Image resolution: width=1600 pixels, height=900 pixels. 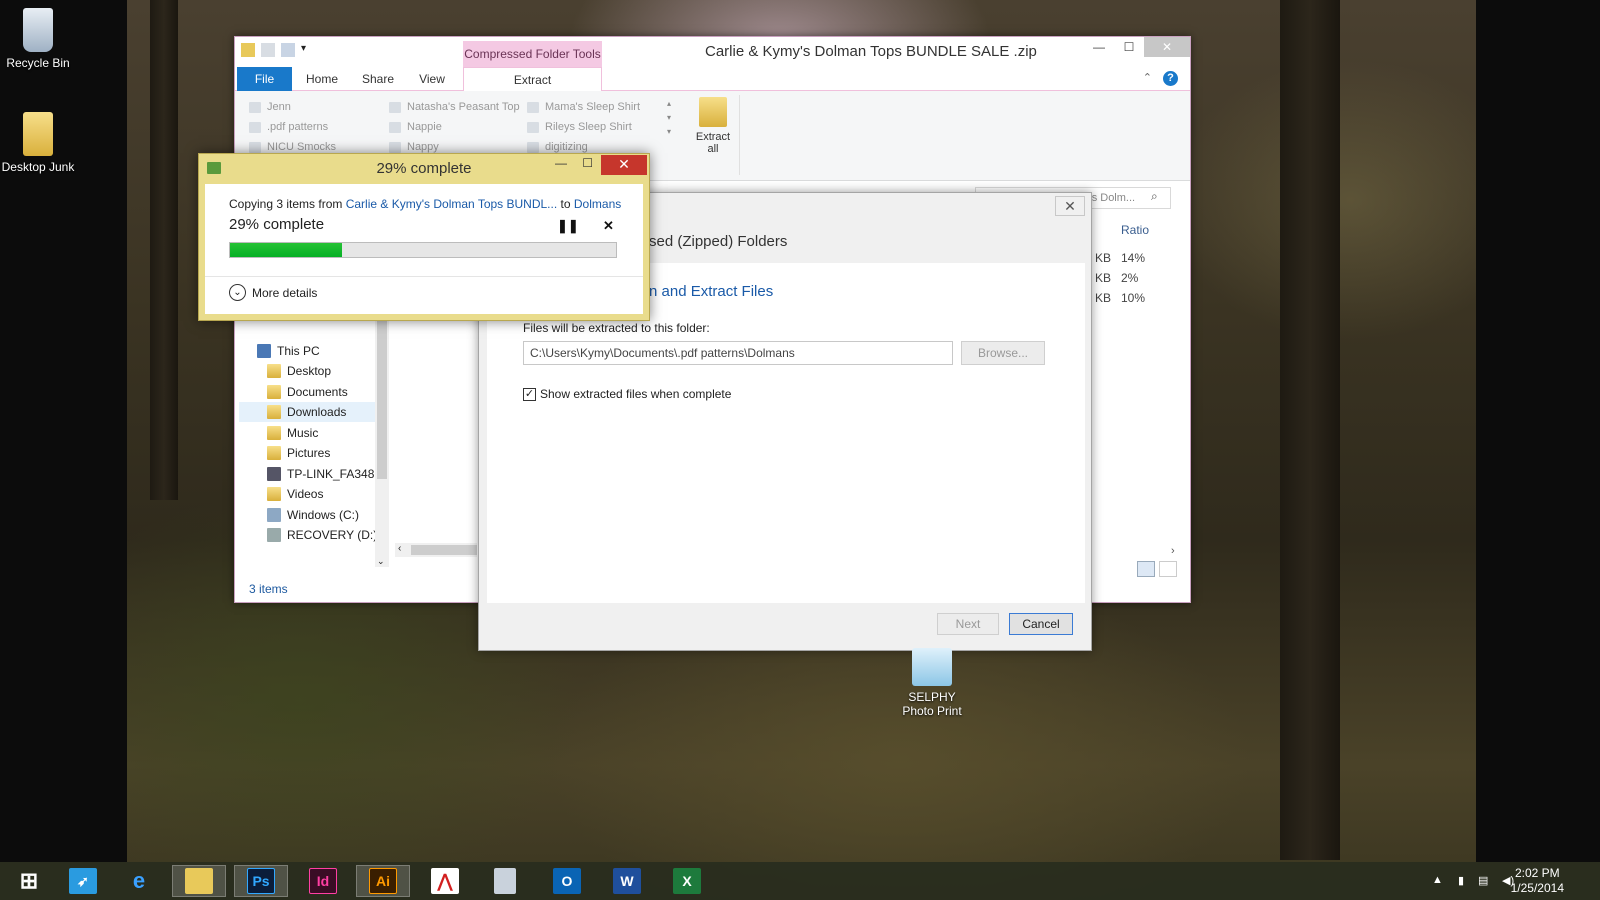 I want to click on desktop-icon-desktop-junk: Desktop Junk, so click(x=39, y=143).